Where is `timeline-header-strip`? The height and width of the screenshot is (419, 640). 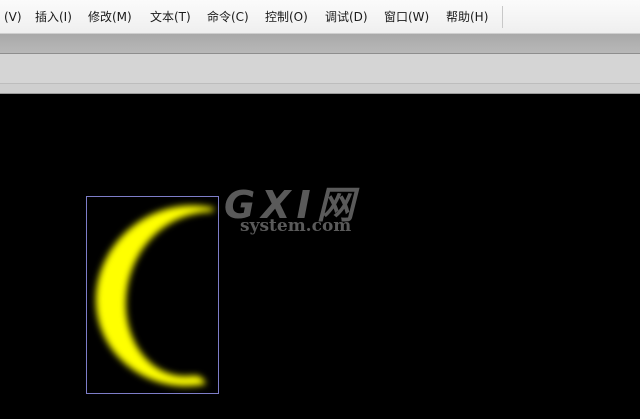
timeline-header-strip is located at coordinates (320, 44).